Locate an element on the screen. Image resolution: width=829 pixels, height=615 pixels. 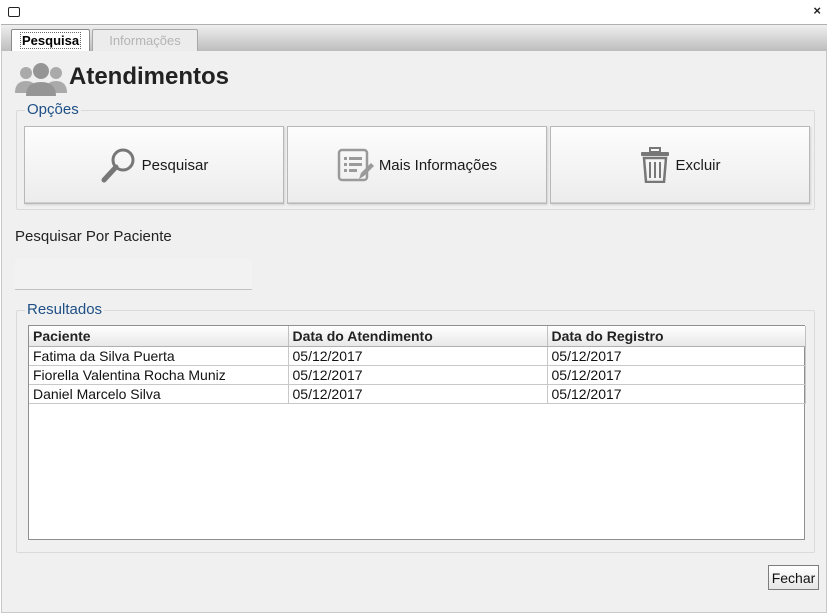
column-header-data-atendimento: Data do Atendimento is located at coordinates (418, 336).